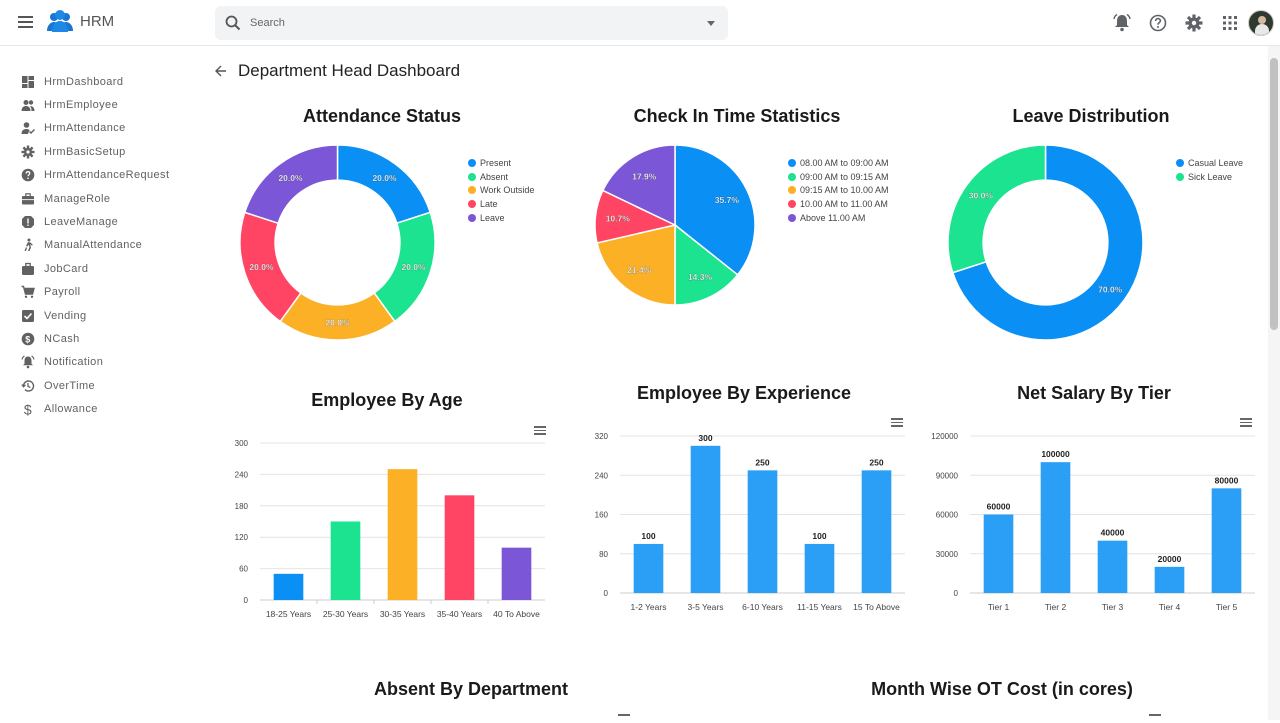 This screenshot has width=1280, height=723. Describe the element at coordinates (471, 689) in the screenshot. I see `chart-title-absent-by-department: Absent By Department` at that location.